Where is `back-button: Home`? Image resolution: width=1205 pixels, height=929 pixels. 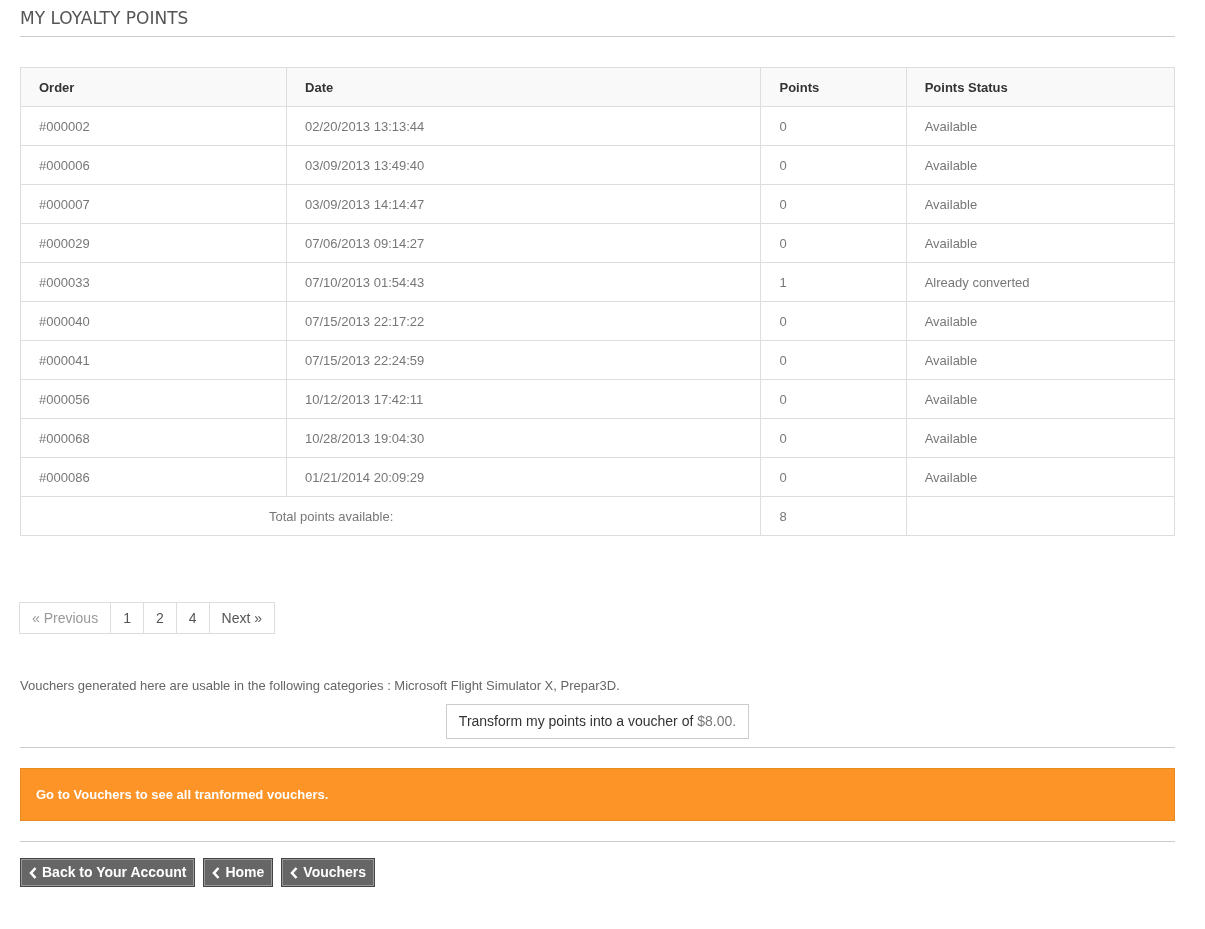 back-button: Home is located at coordinates (238, 873).